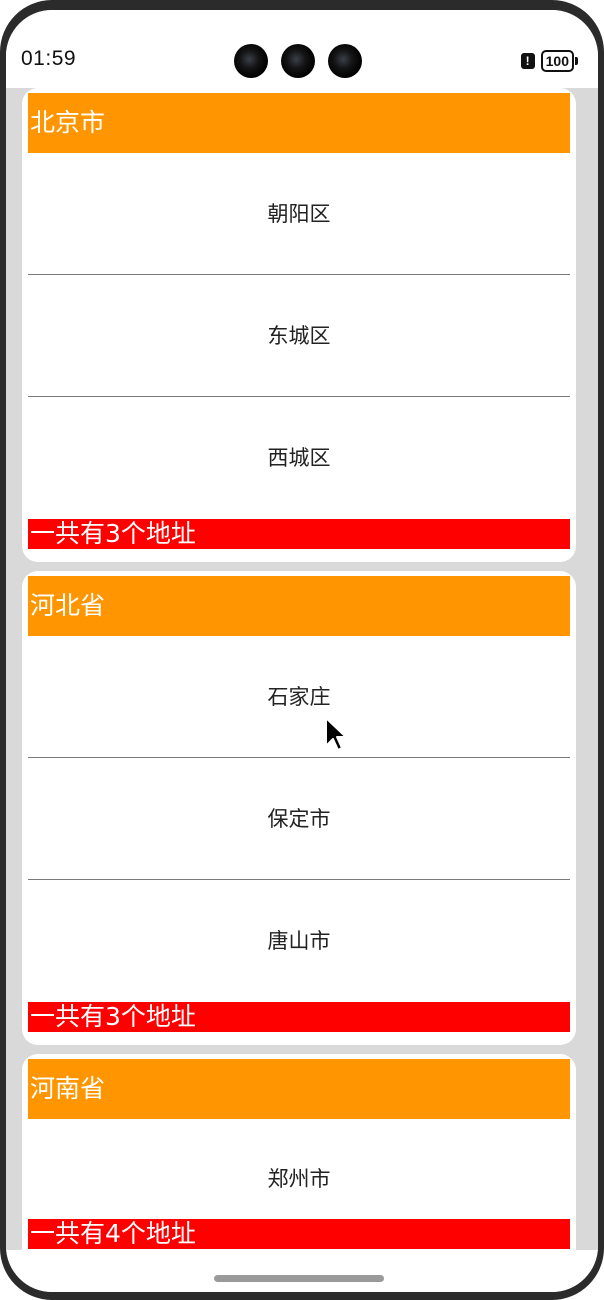 The height and width of the screenshot is (1300, 604). I want to click on group-footer: 一共有4个地址, so click(299, 1234).